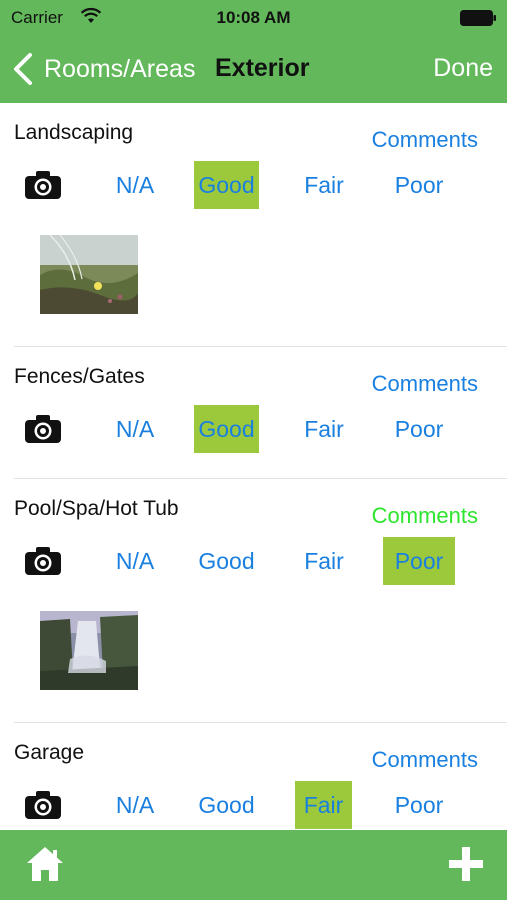 Image resolution: width=507 pixels, height=900 pixels. I want to click on home-icon, so click(45, 864).